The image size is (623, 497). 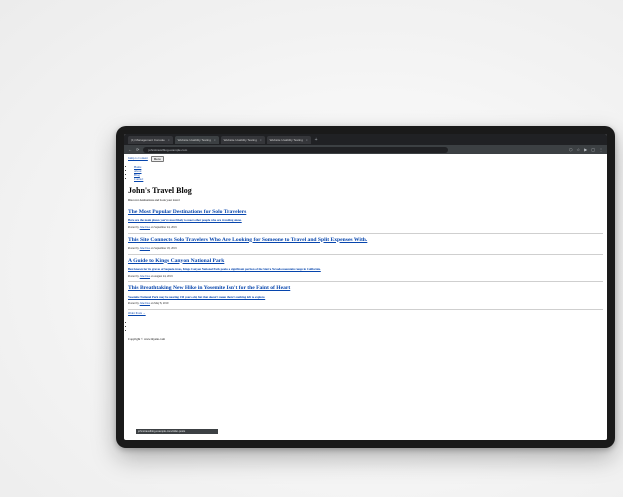 What do you see at coordinates (296, 149) in the screenshot?
I see `address-bar: johnstravelblog.example.com` at bounding box center [296, 149].